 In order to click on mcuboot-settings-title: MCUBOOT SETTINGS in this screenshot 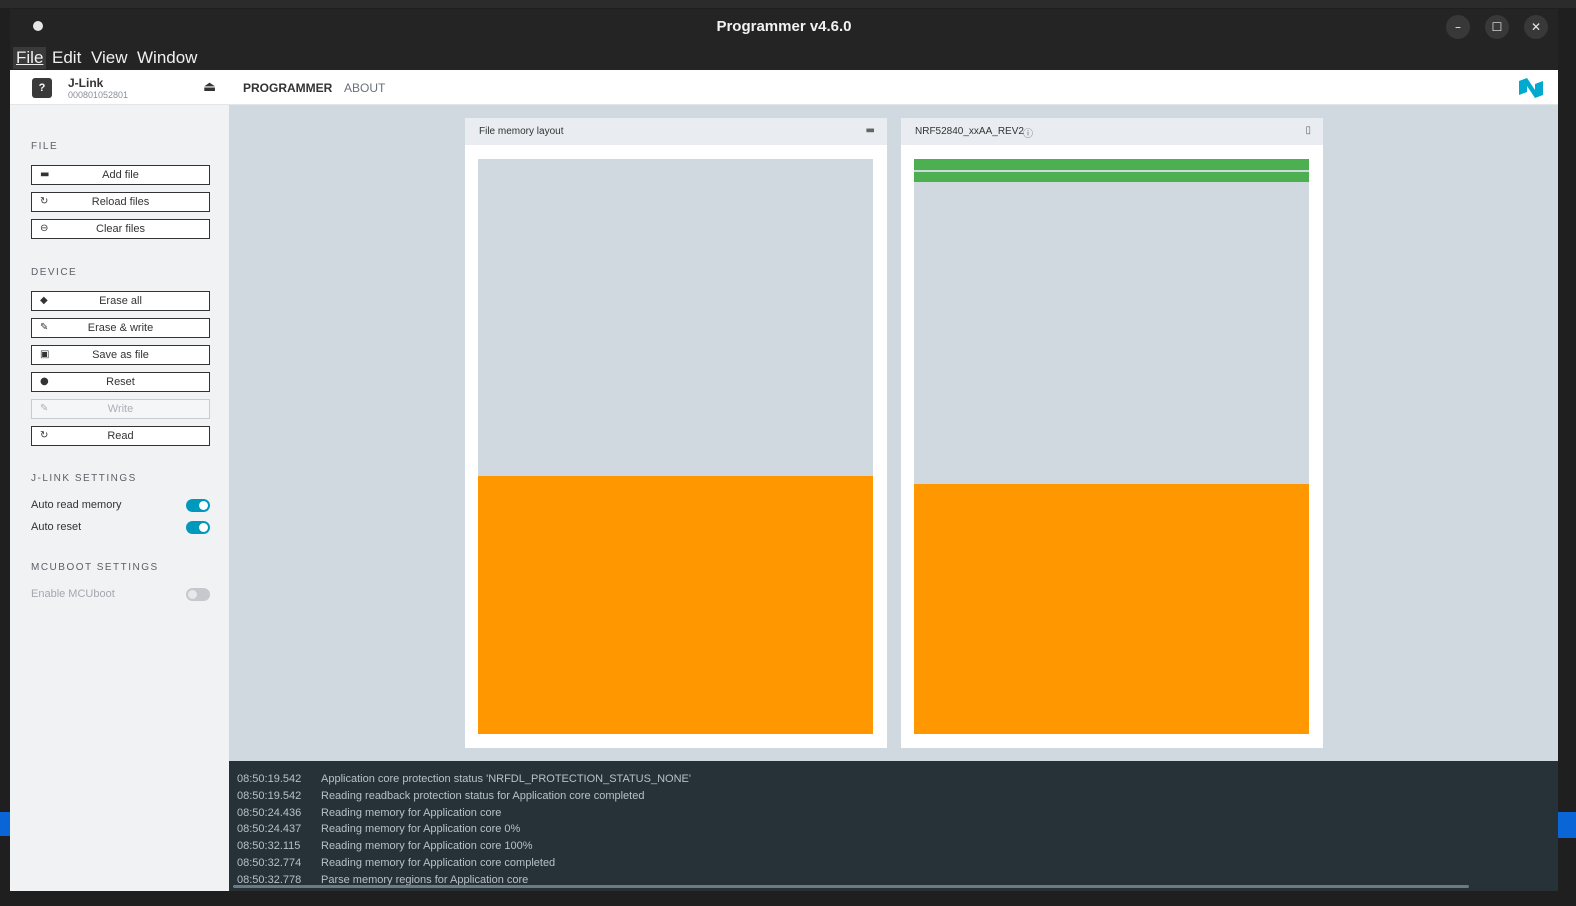, I will do `click(95, 567)`.